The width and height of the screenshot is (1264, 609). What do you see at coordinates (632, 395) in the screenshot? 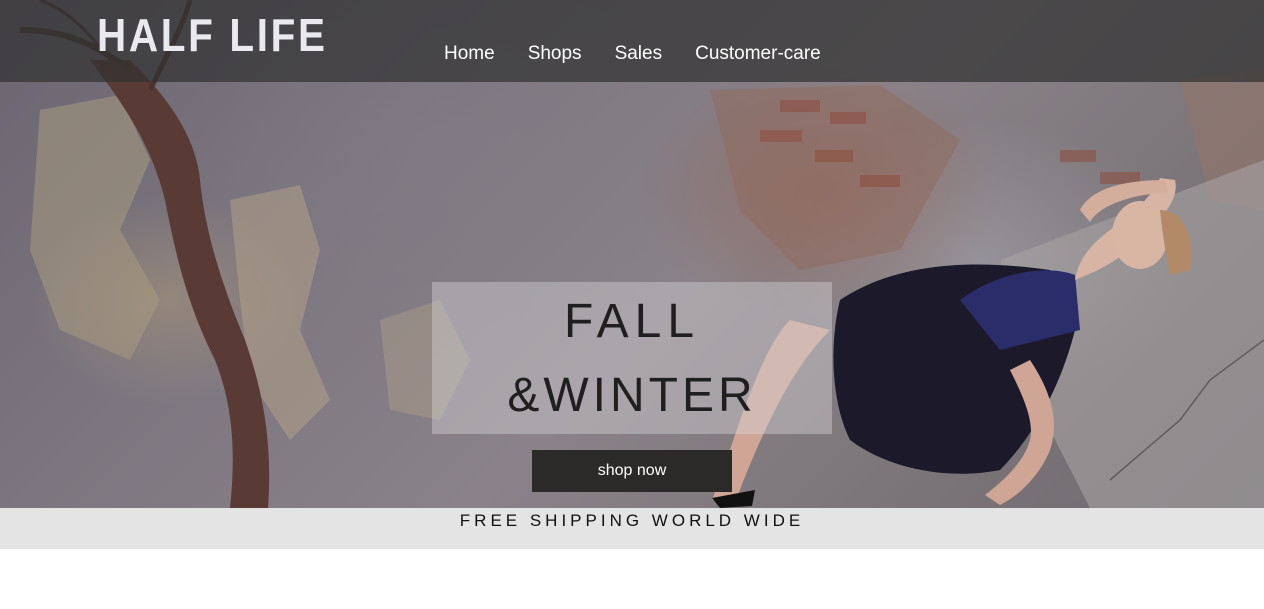
I see `promo-headline-line2: &WINTER` at bounding box center [632, 395].